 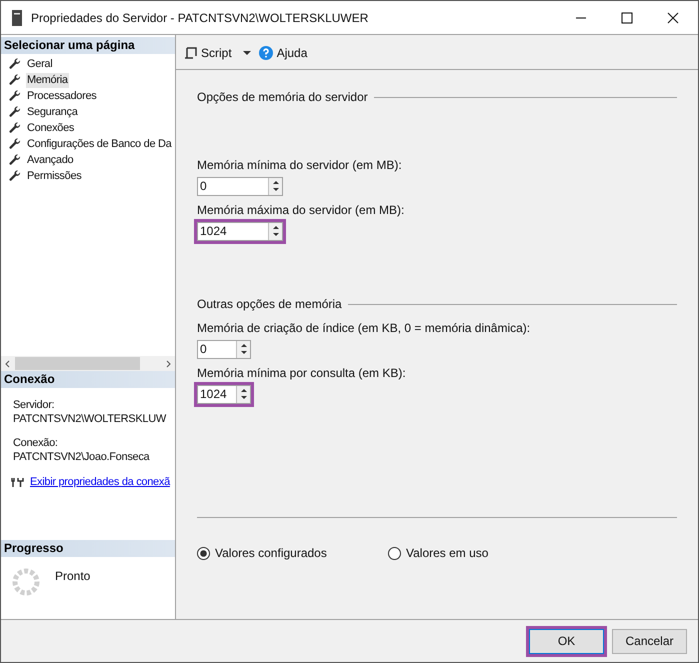 What do you see at coordinates (269, 304) in the screenshot?
I see `group-title: Outras opções de memória` at bounding box center [269, 304].